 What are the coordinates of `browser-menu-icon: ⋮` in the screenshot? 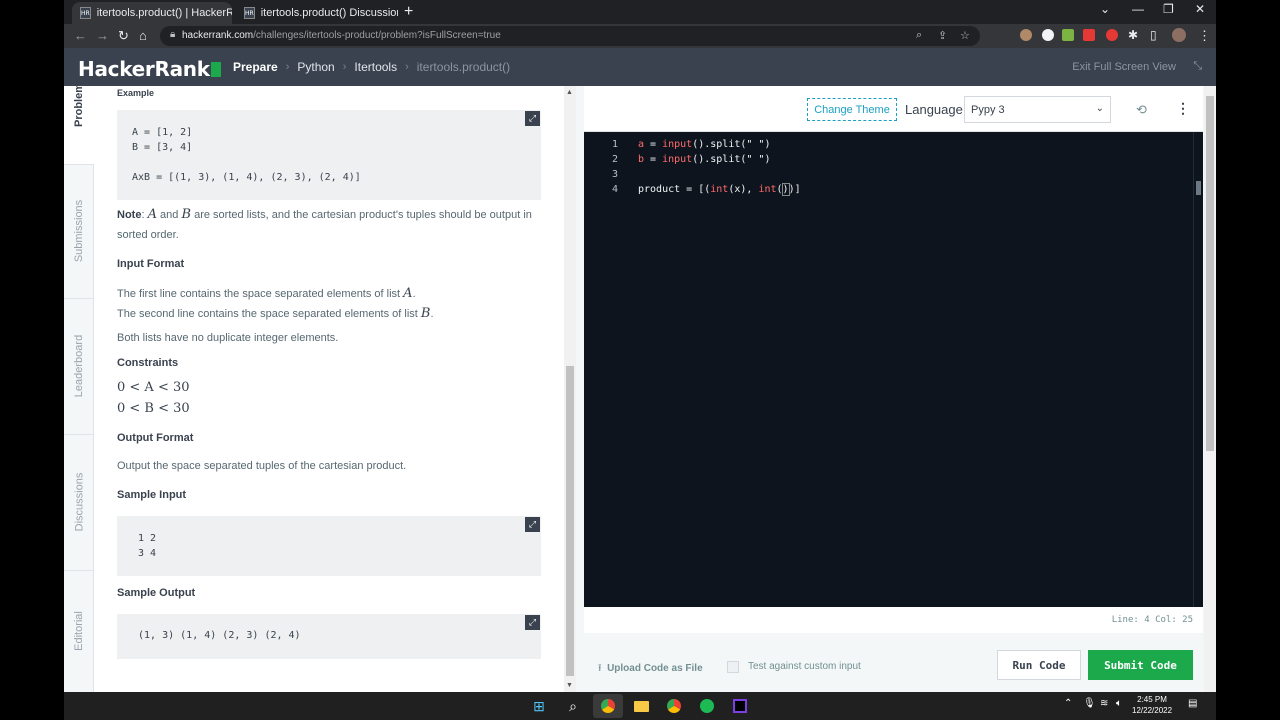 It's located at (1204, 36).